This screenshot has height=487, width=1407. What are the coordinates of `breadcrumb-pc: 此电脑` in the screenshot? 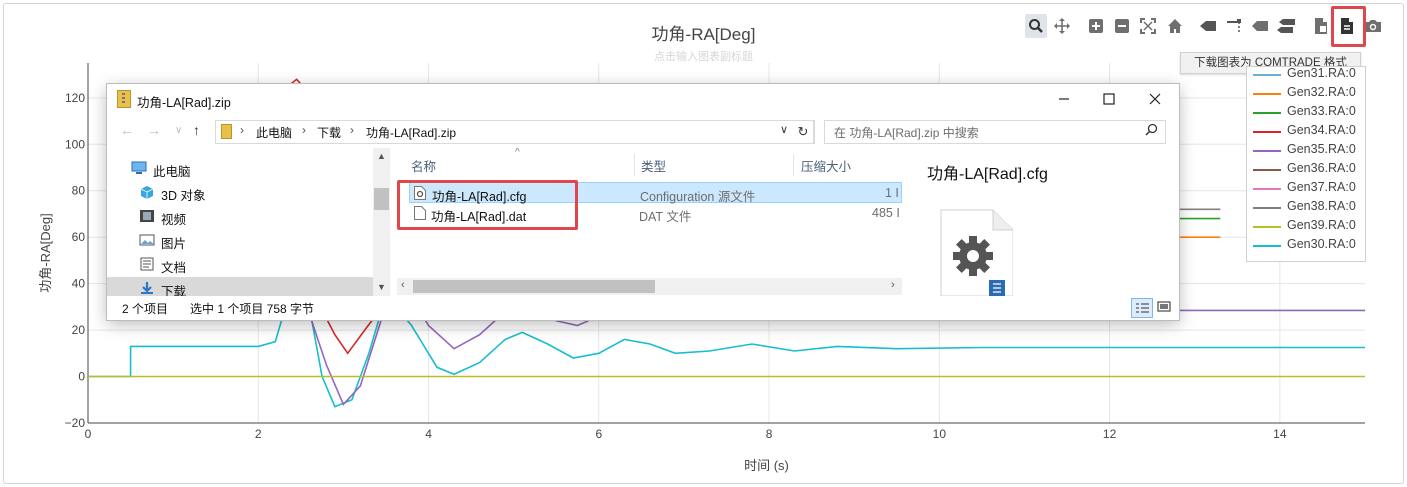 It's located at (274, 132).